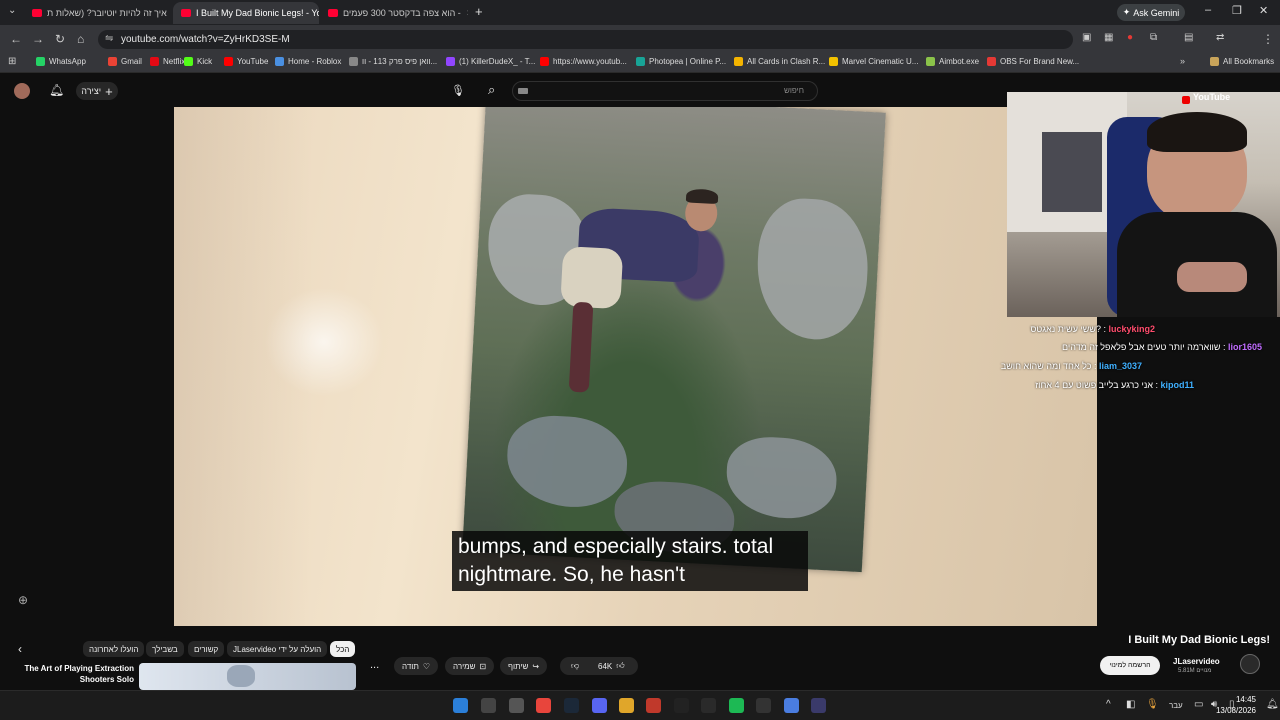 This screenshot has height=720, width=1280. Describe the element at coordinates (460, 705) in the screenshot. I see `start-menu-icon` at that location.